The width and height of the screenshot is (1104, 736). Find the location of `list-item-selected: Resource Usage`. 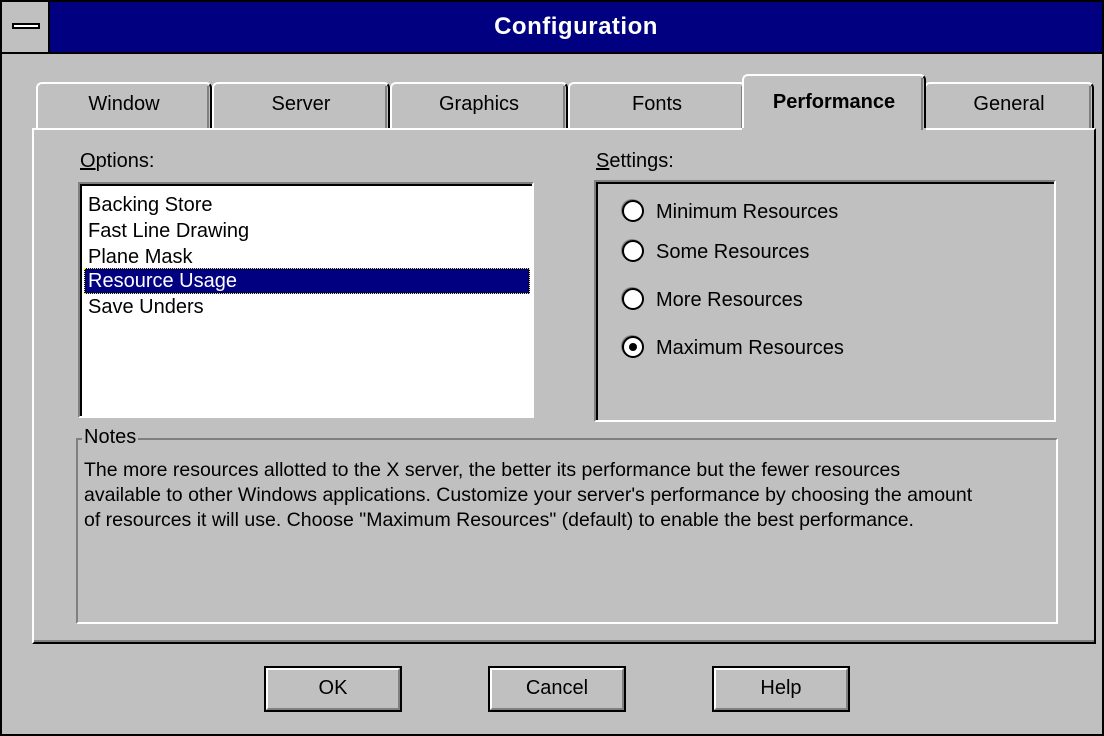

list-item-selected: Resource Usage is located at coordinates (307, 281).